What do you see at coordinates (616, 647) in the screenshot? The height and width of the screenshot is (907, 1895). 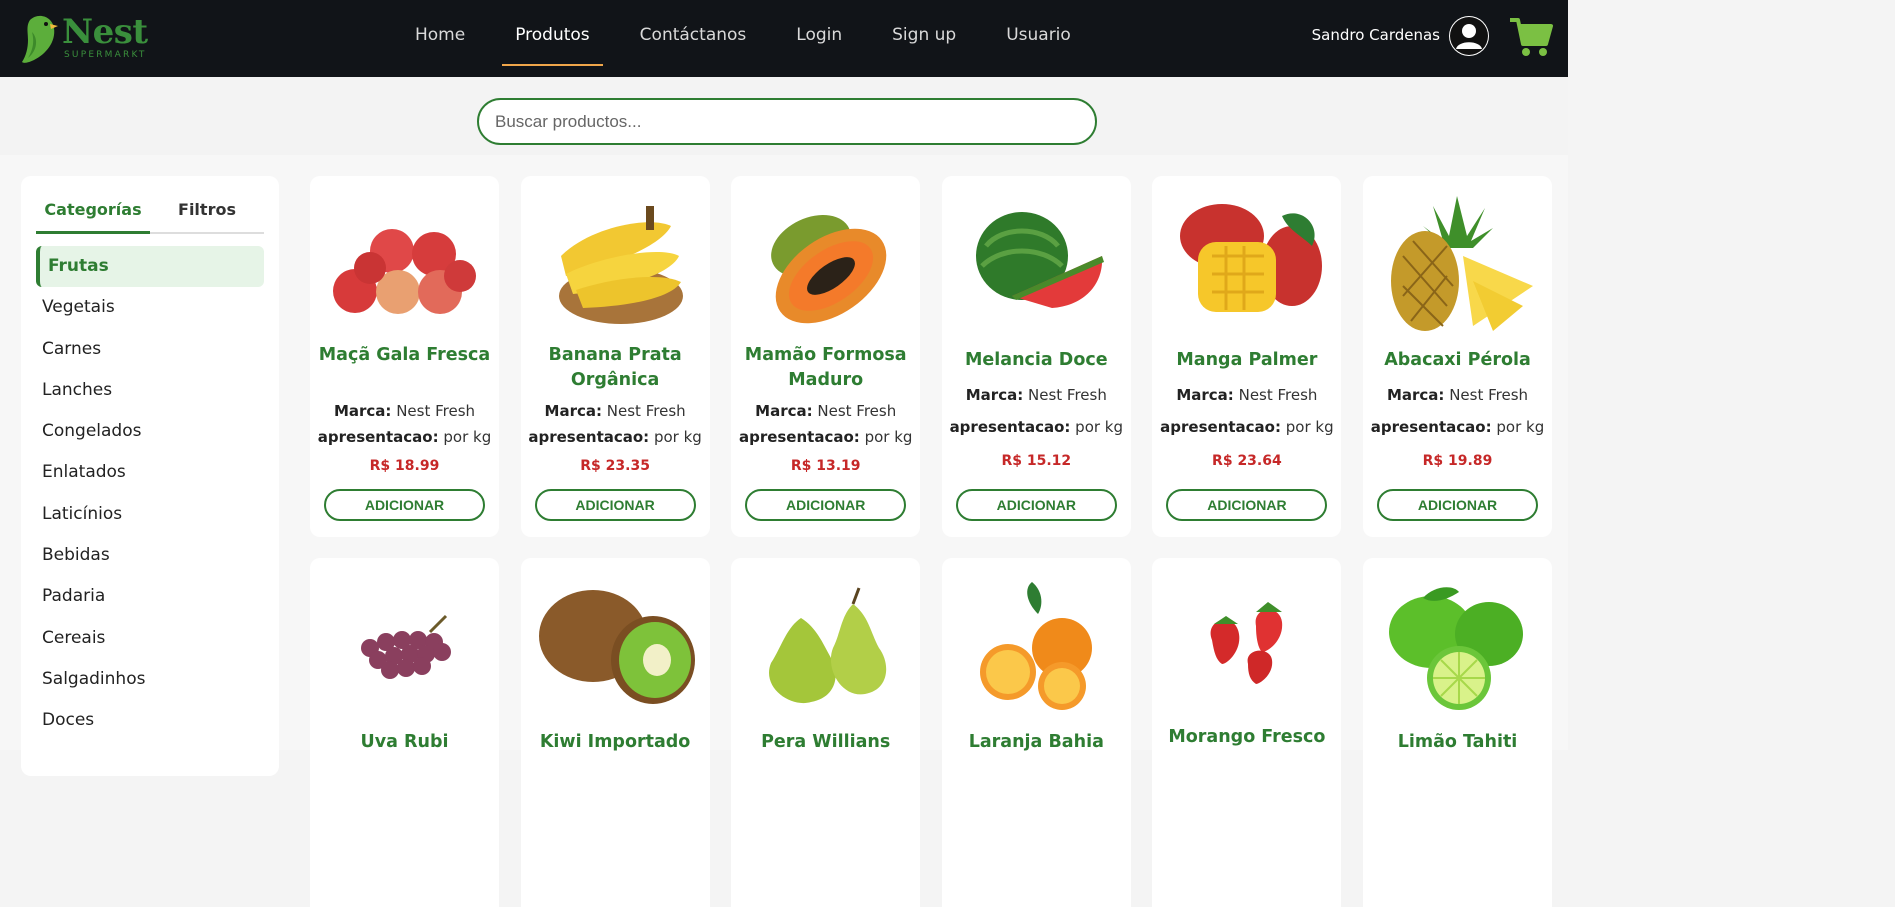 I see `kiwi-image` at bounding box center [616, 647].